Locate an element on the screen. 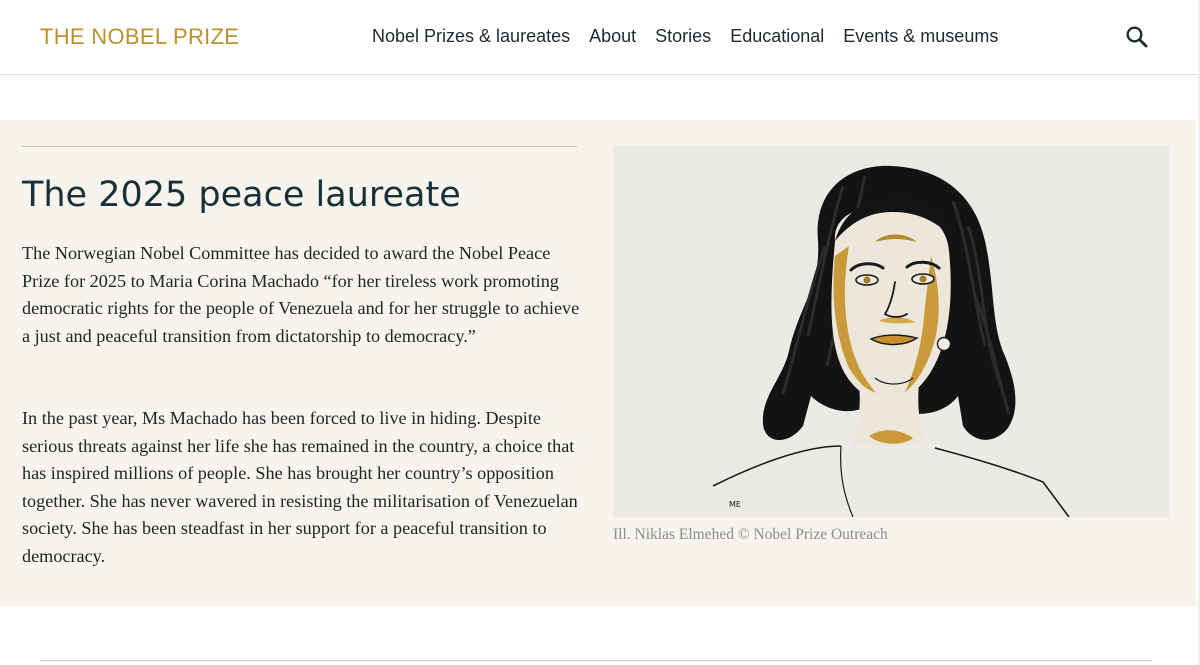  search-icon is located at coordinates (1137, 37).